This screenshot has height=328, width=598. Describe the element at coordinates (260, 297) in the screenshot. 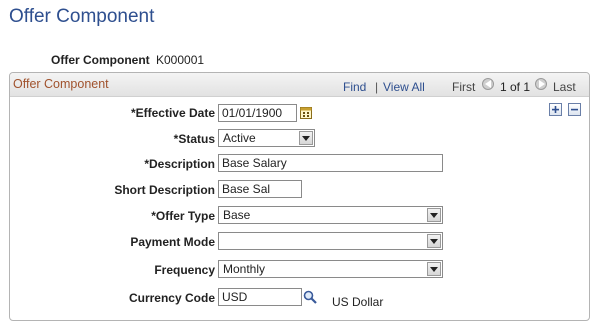

I see `currency-code-field: USD` at that location.